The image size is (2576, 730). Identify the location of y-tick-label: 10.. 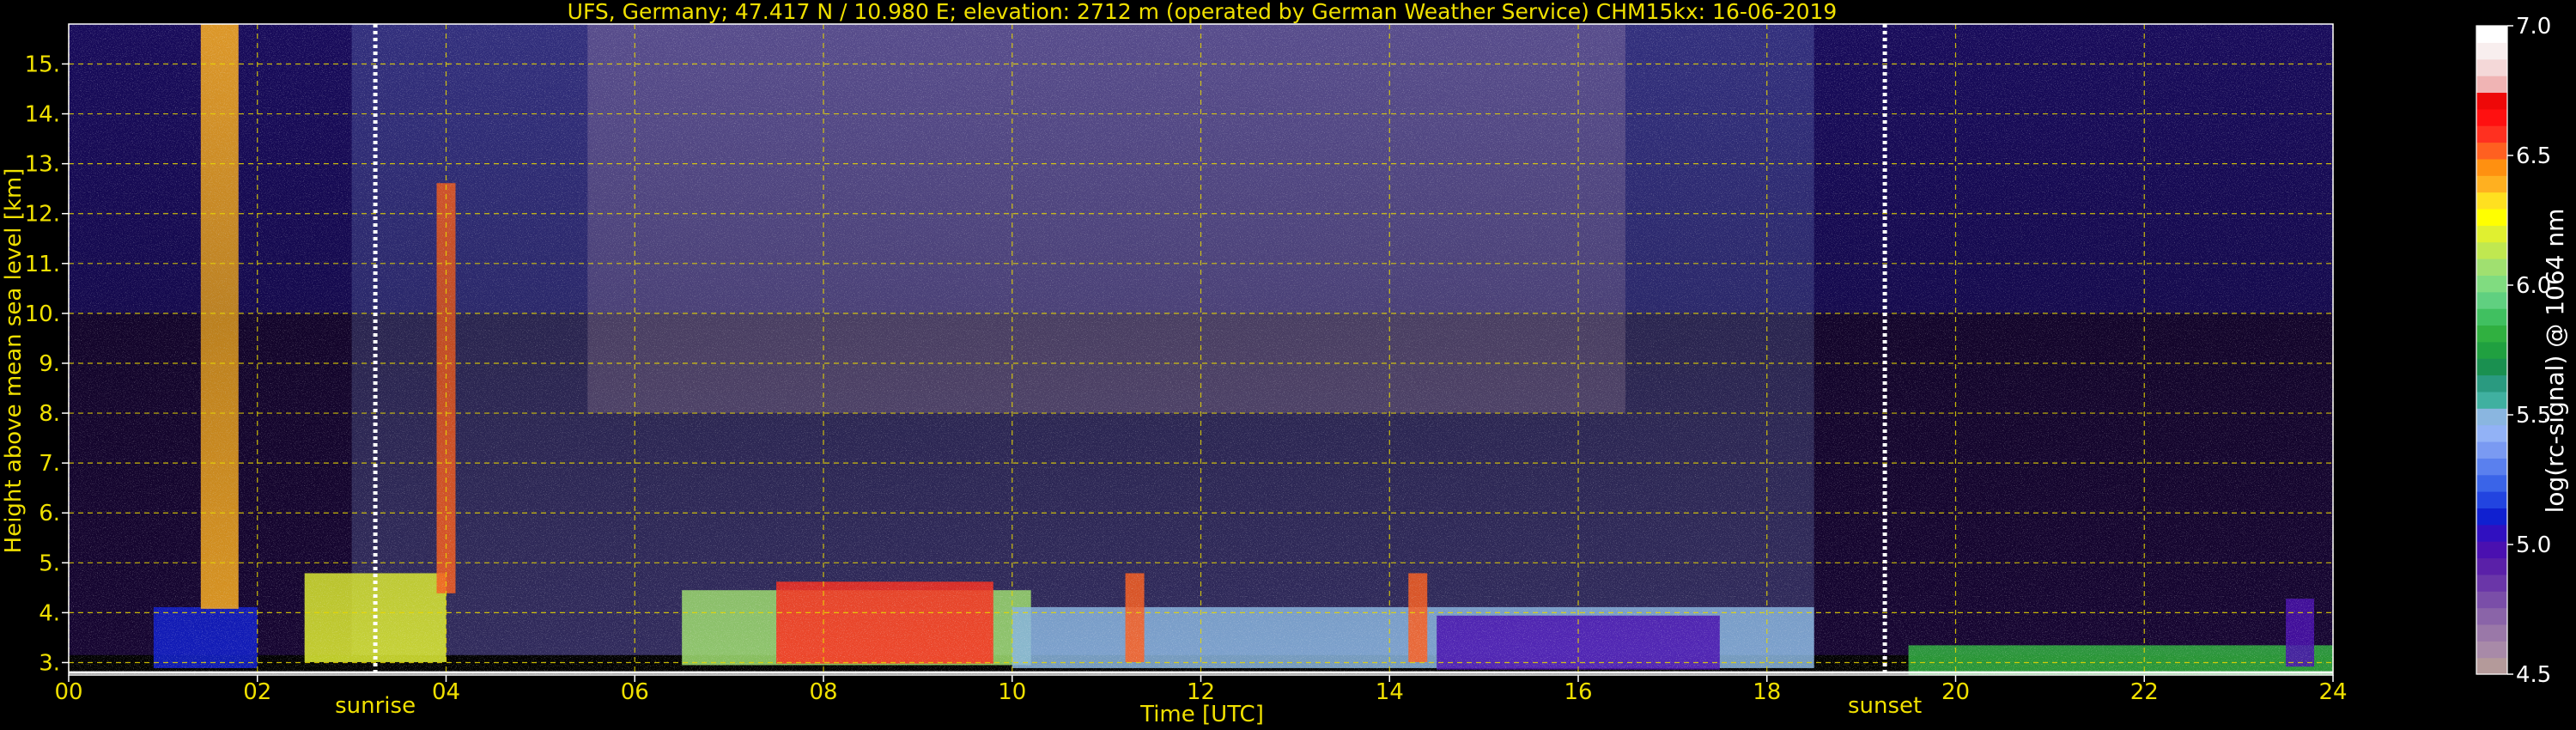
(42, 314).